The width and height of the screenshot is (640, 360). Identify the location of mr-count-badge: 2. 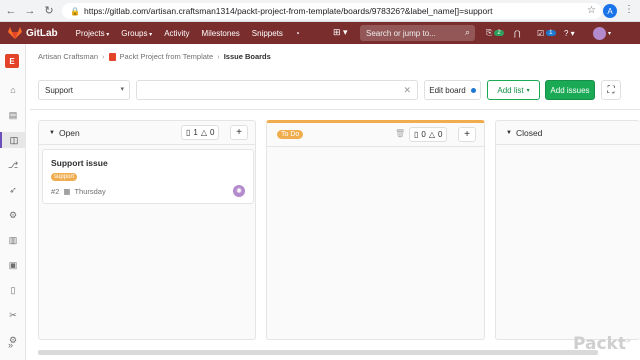
(499, 33).